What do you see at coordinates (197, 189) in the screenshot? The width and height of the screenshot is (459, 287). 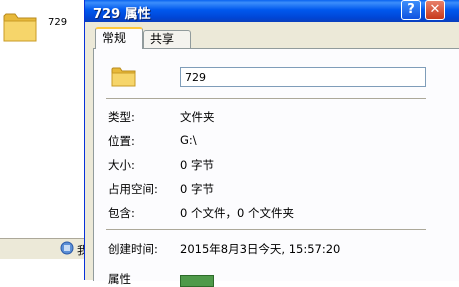 I see `size-on-disk-value: 0 字节` at bounding box center [197, 189].